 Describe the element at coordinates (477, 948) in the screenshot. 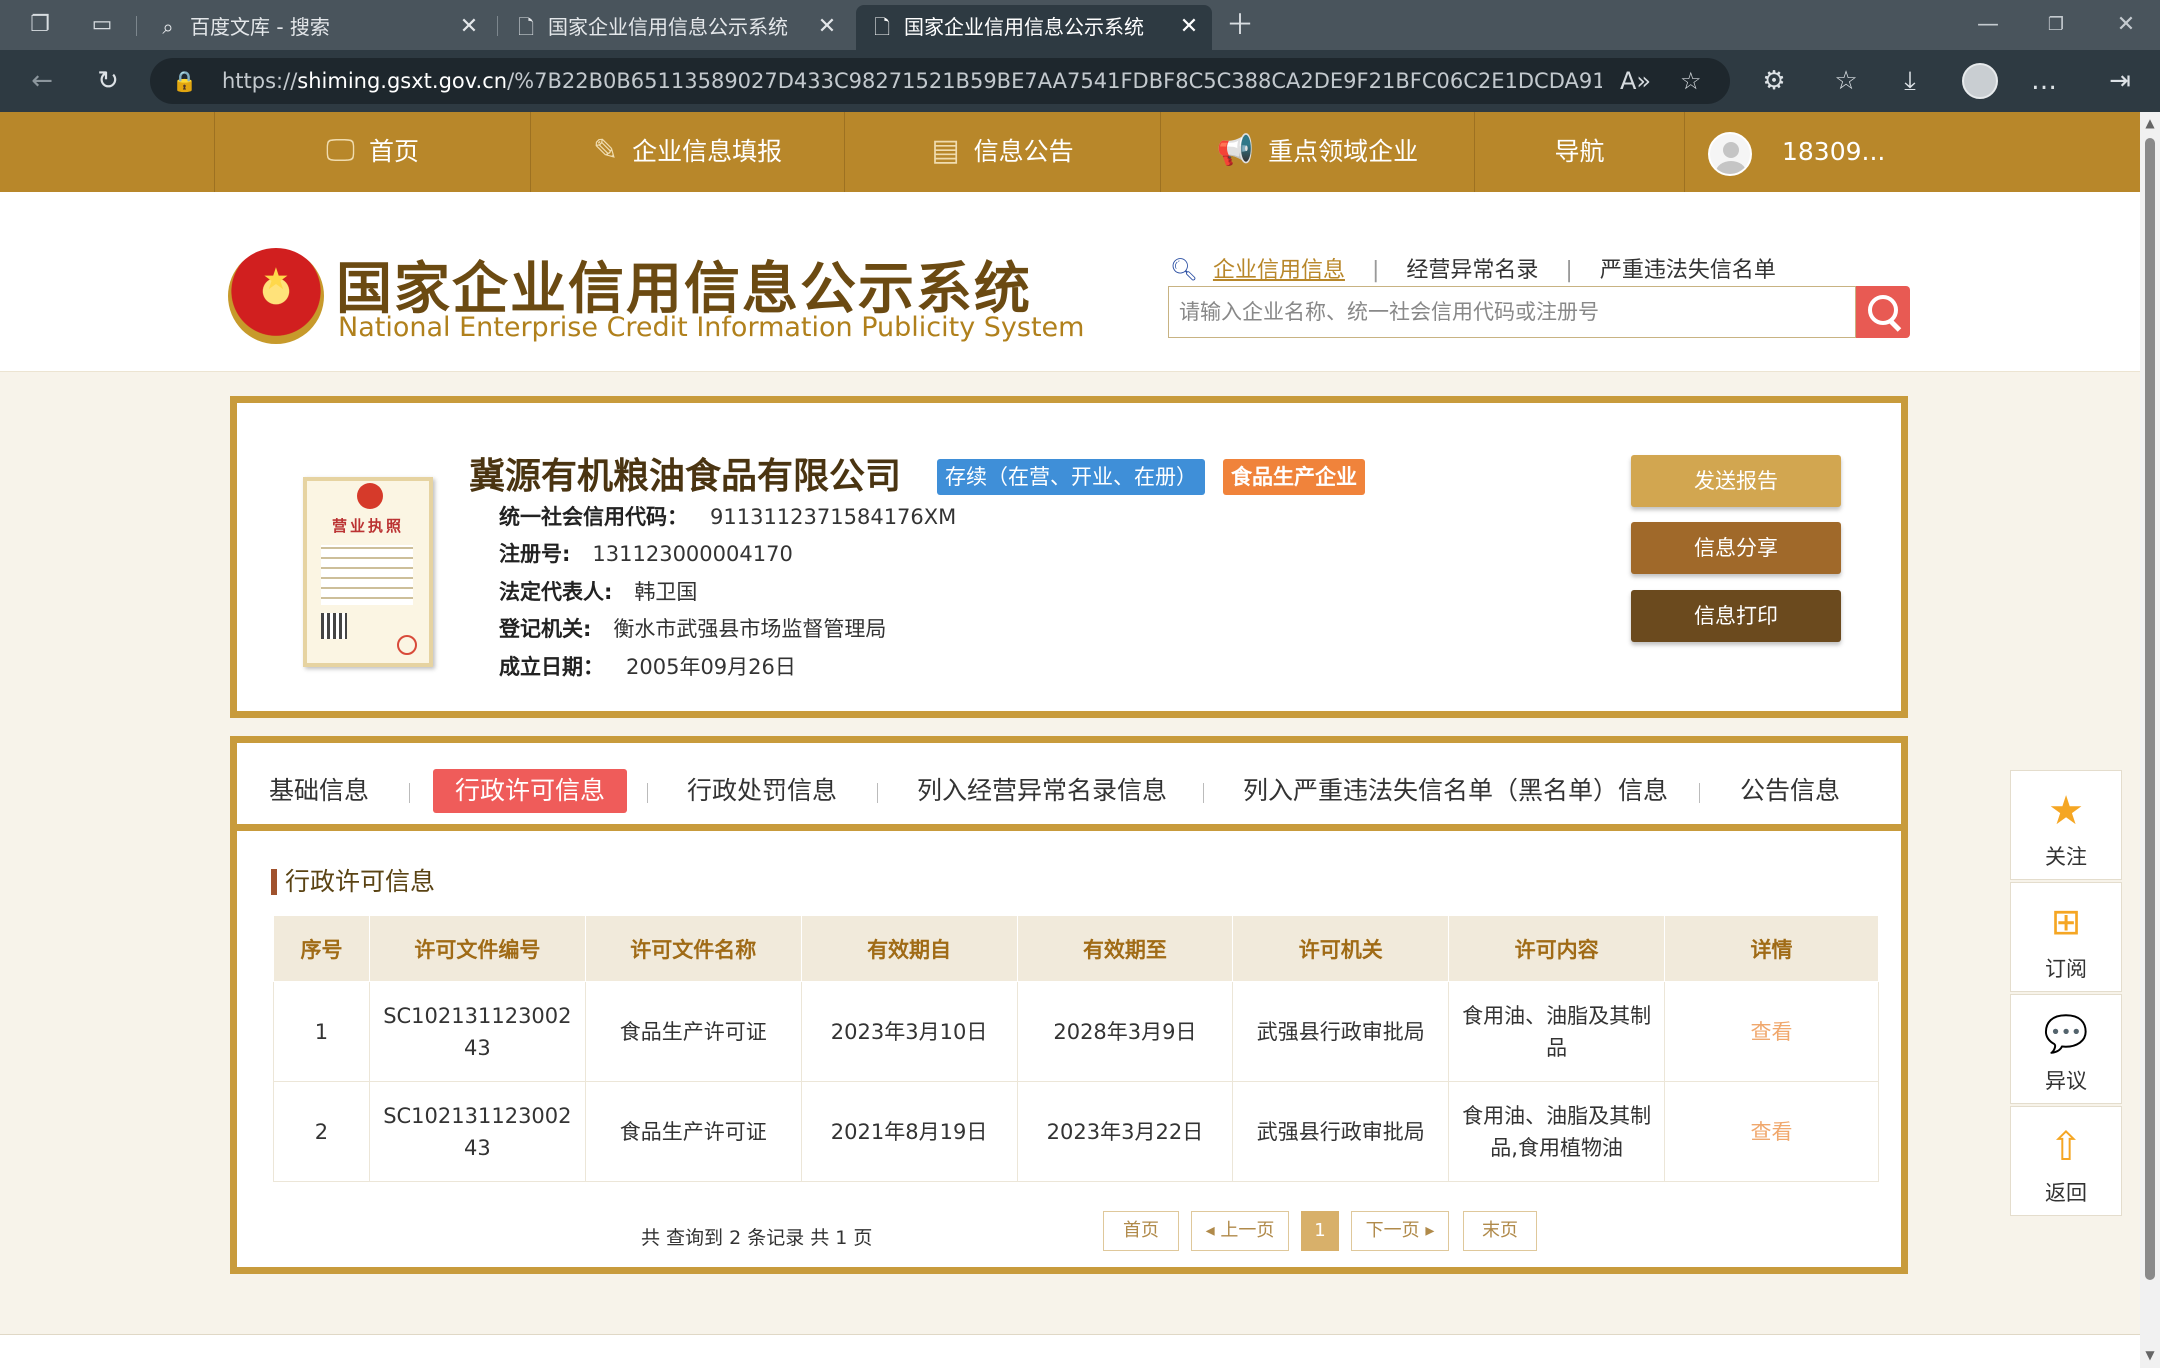

I see `column-header: 许可文件编号` at that location.